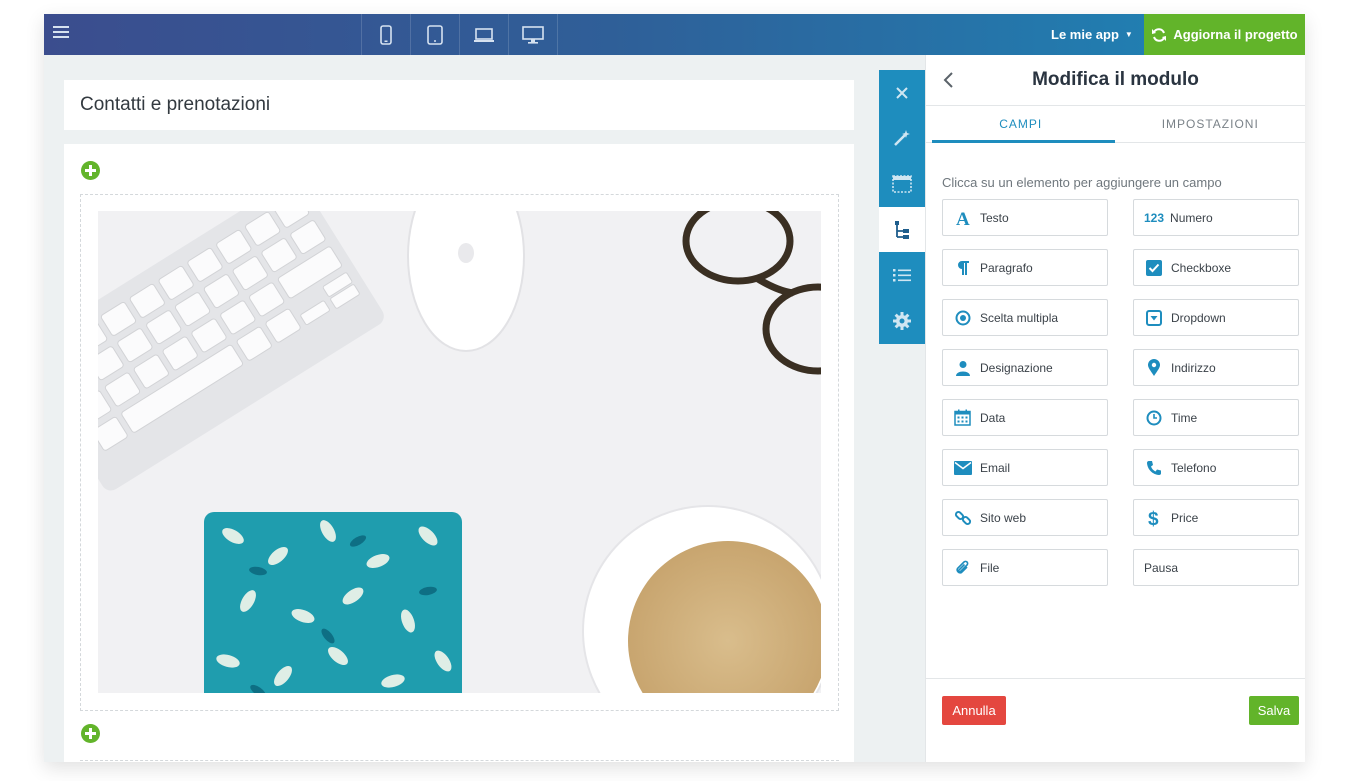  What do you see at coordinates (1025, 417) in the screenshot?
I see `field-data-button: Data` at bounding box center [1025, 417].